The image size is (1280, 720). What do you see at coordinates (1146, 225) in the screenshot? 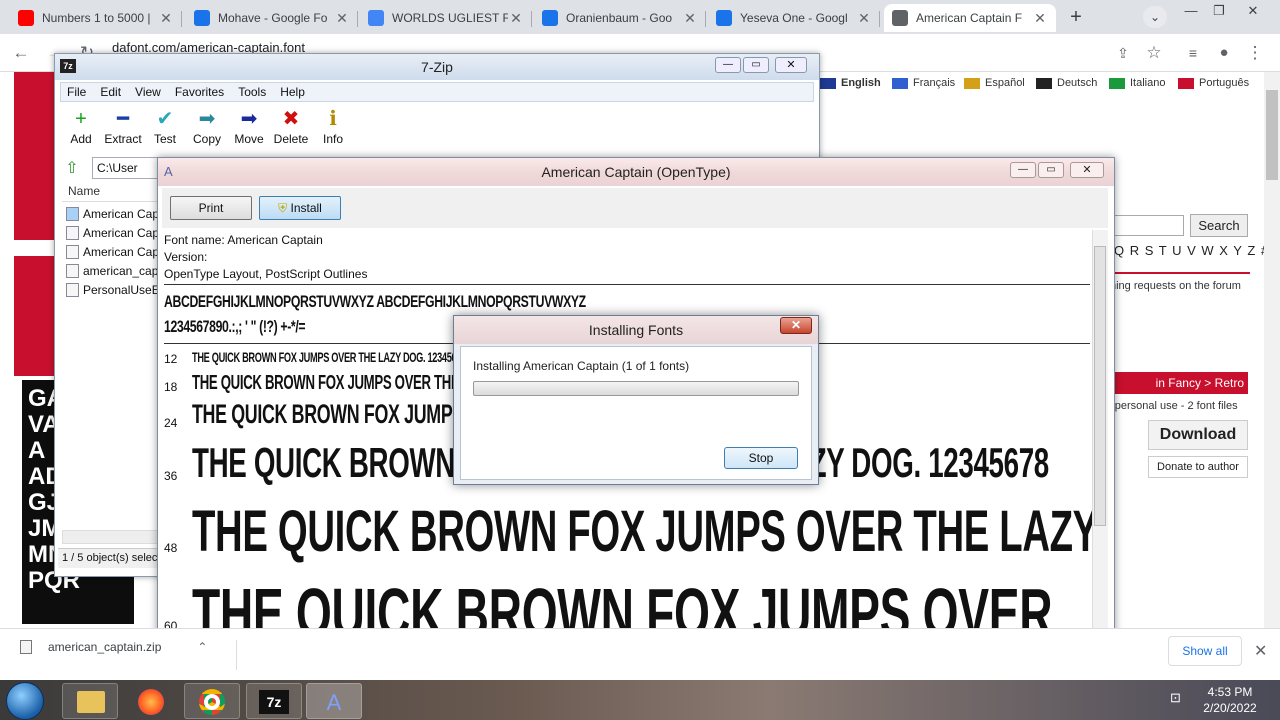
I see `site-search-input` at bounding box center [1146, 225].